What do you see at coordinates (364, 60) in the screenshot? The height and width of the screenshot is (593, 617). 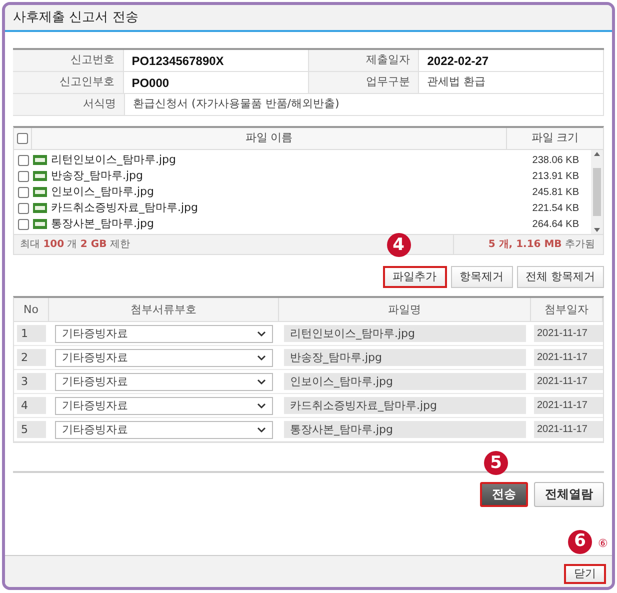 I see `field-label: 제출일자` at bounding box center [364, 60].